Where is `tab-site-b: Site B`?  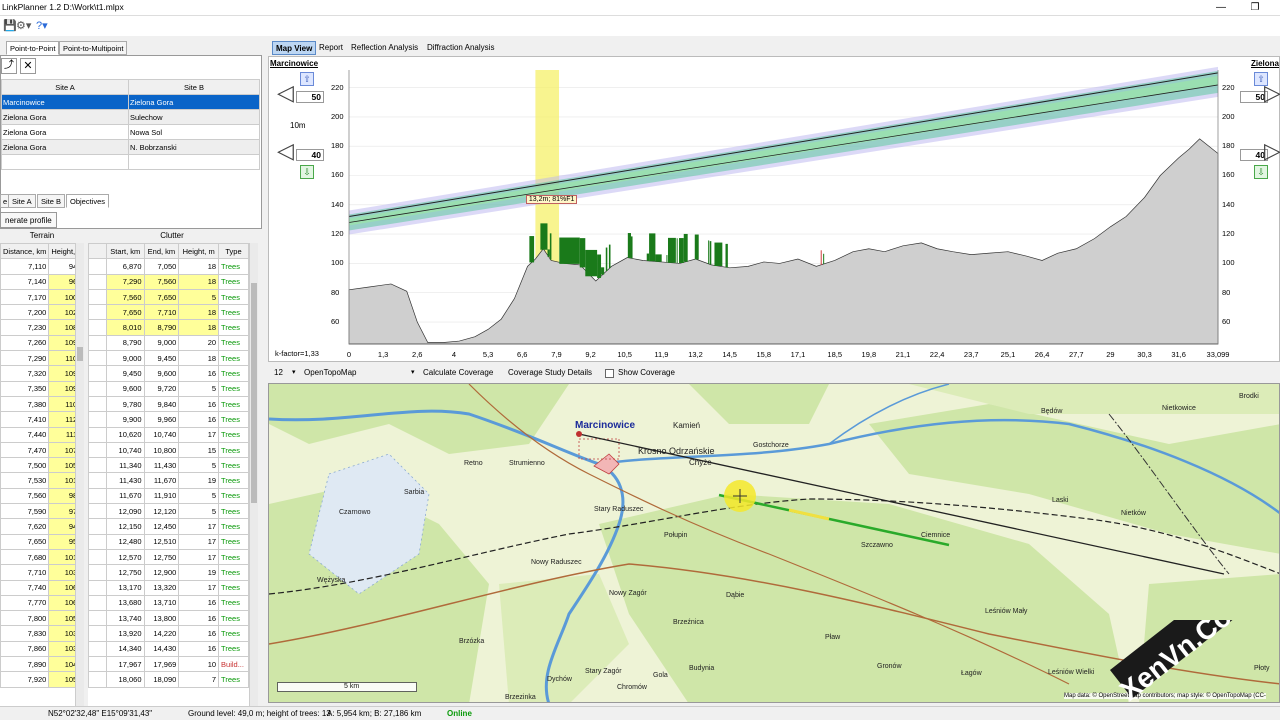 tab-site-b: Site B is located at coordinates (51, 201).